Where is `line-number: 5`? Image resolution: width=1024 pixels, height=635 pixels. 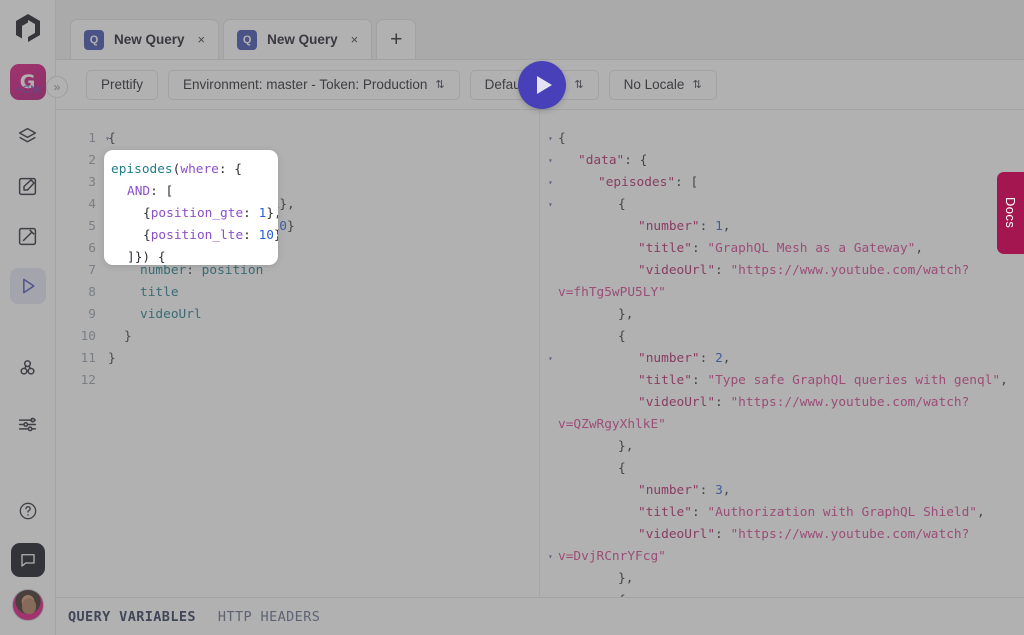
line-number: 5 is located at coordinates (92, 226).